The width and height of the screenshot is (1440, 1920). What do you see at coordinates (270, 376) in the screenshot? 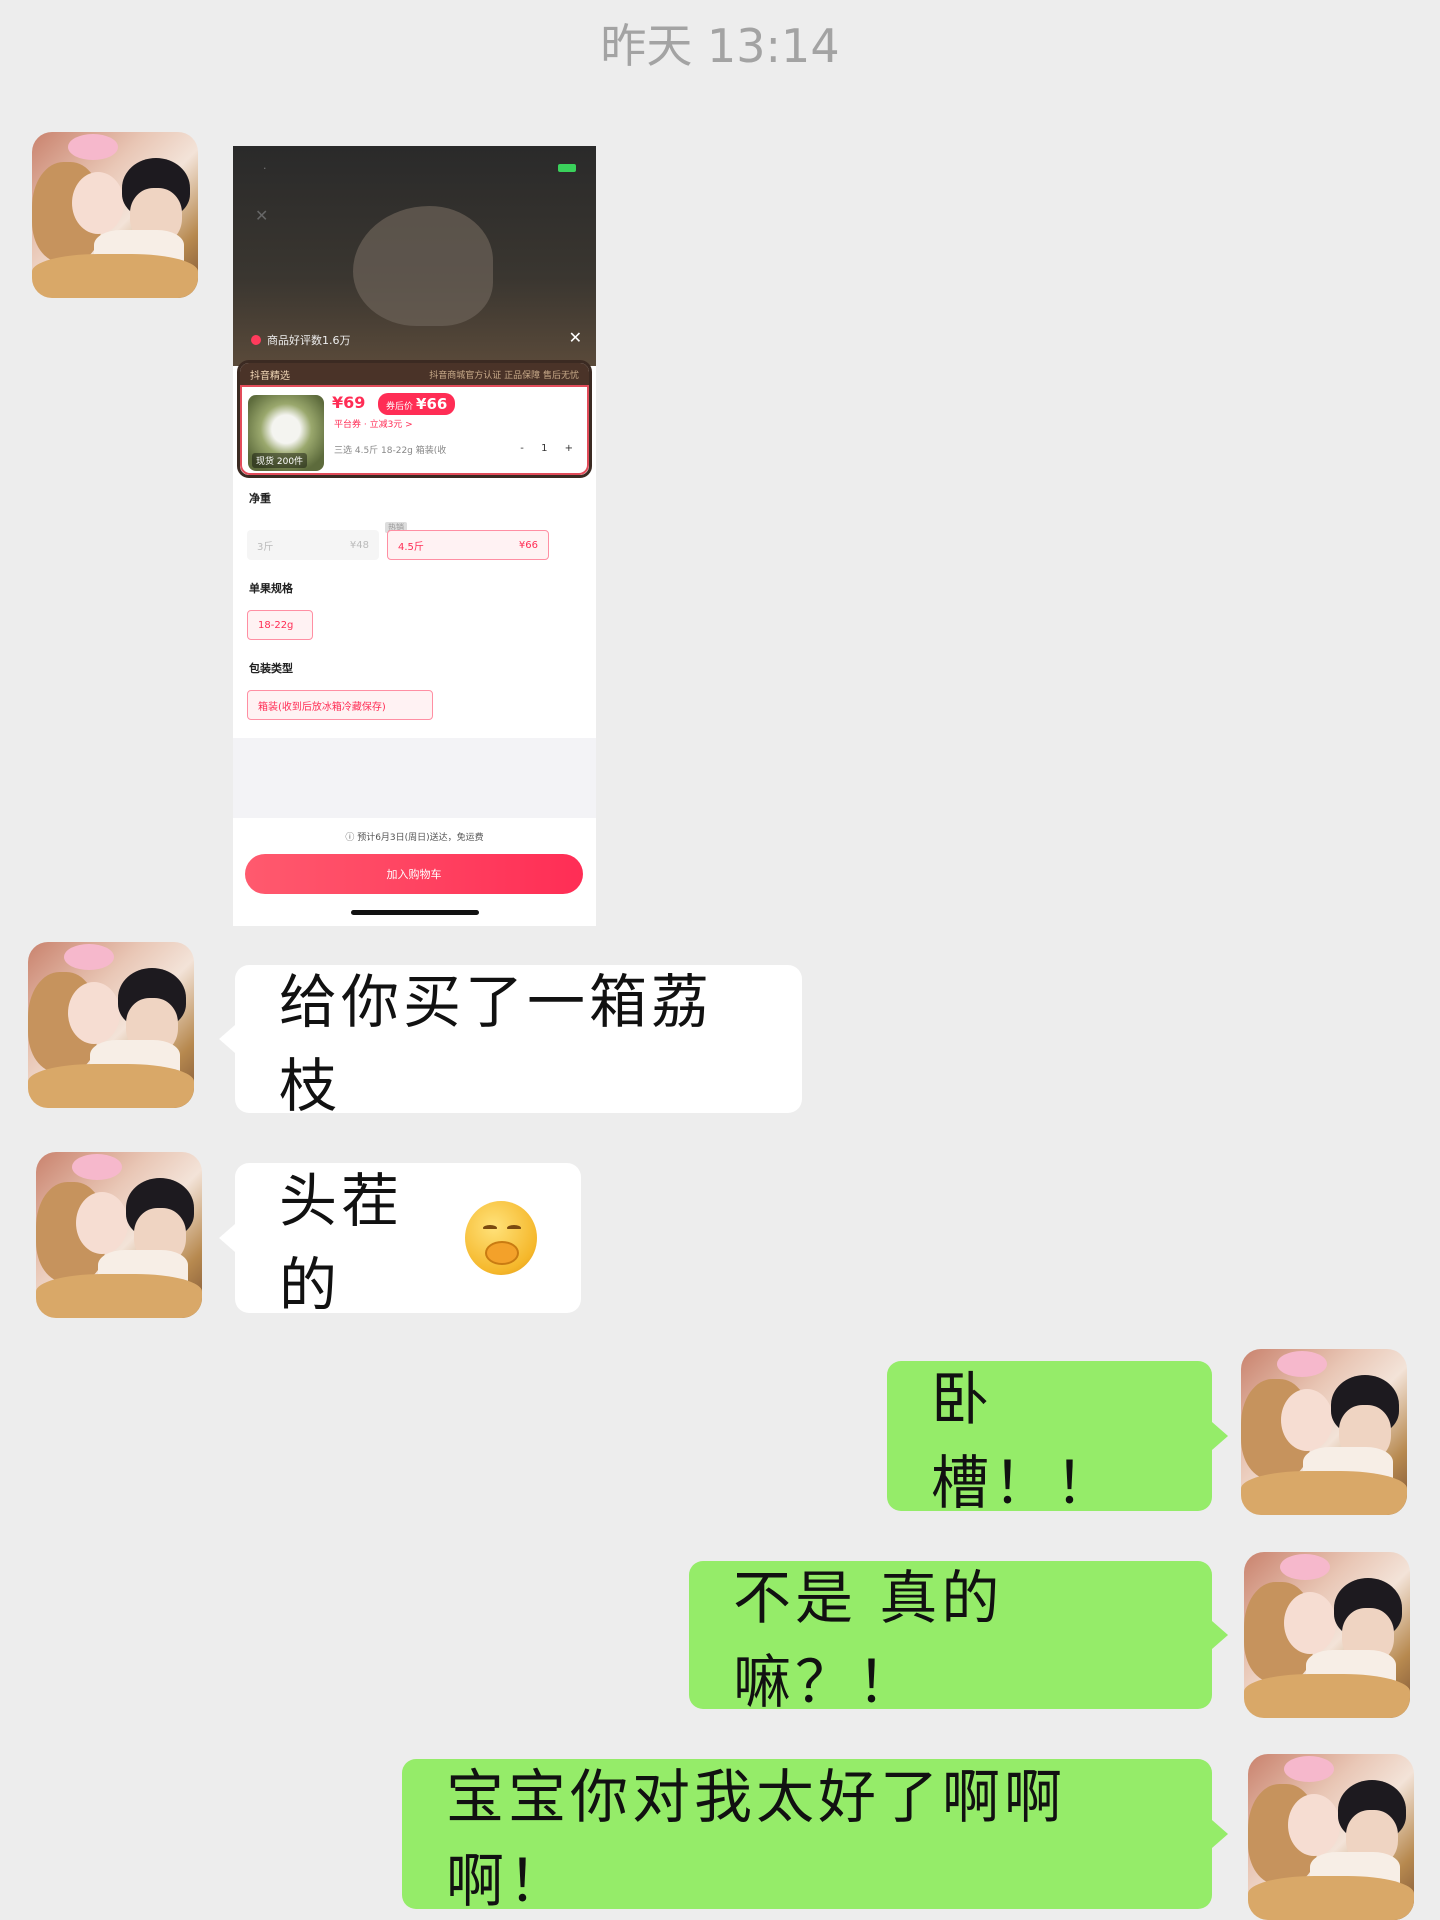
I see `card-header-title: 抖音精选` at bounding box center [270, 376].